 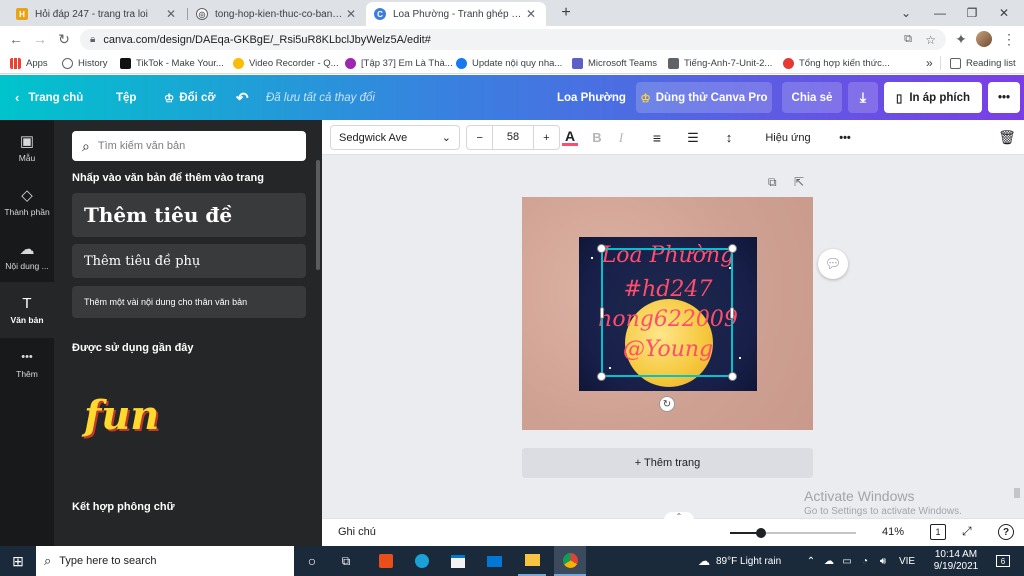 What do you see at coordinates (27, 148) in the screenshot?
I see `rail-item-templates: ▣ Mẫu` at bounding box center [27, 148].